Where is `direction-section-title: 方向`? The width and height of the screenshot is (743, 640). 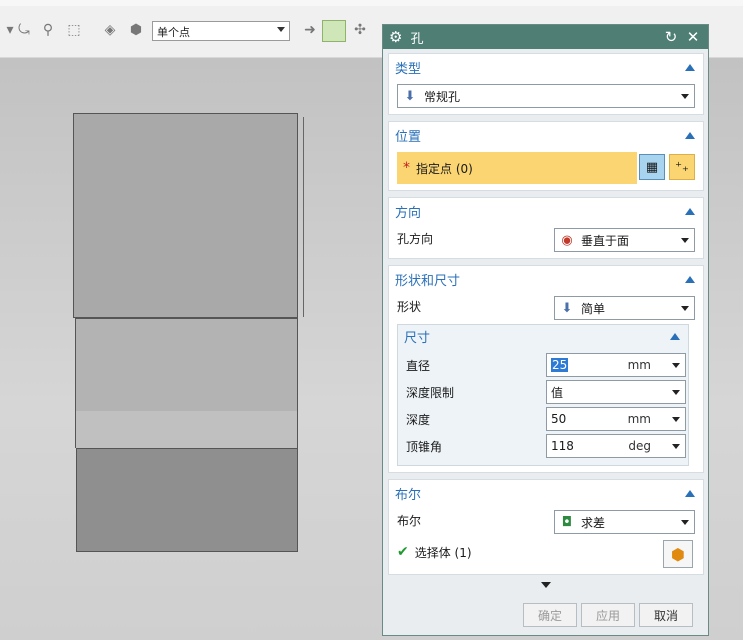 direction-section-title: 方向 is located at coordinates (408, 213).